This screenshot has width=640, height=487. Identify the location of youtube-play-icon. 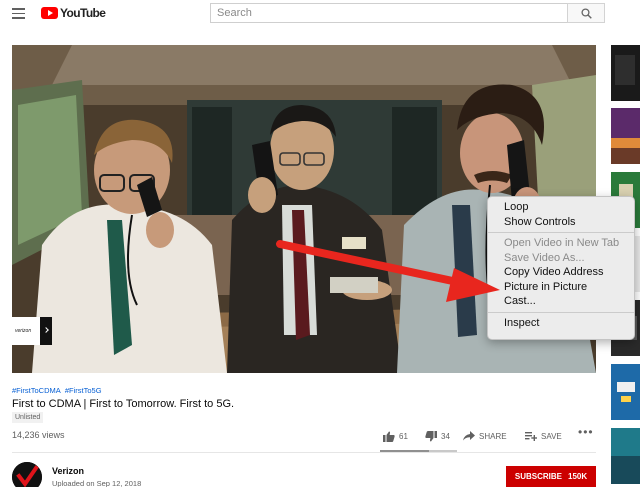
(49, 13).